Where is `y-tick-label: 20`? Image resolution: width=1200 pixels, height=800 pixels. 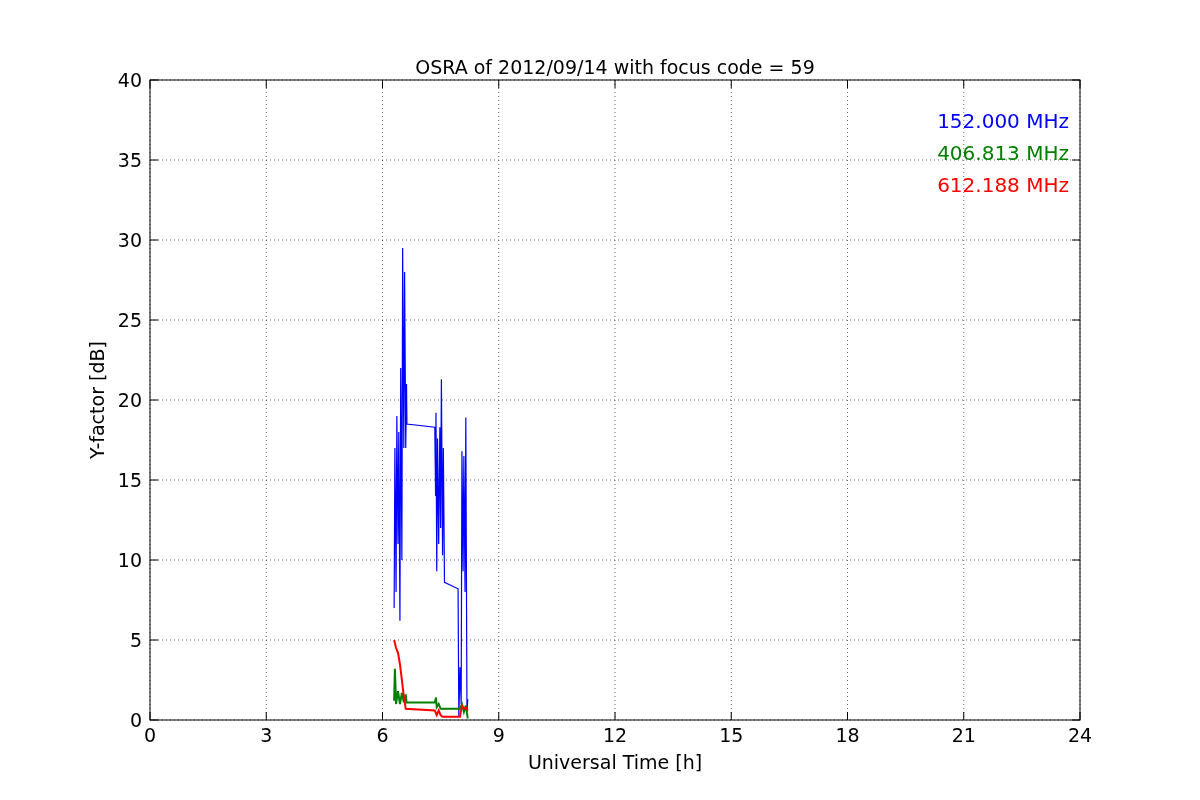 y-tick-label: 20 is located at coordinates (129, 400).